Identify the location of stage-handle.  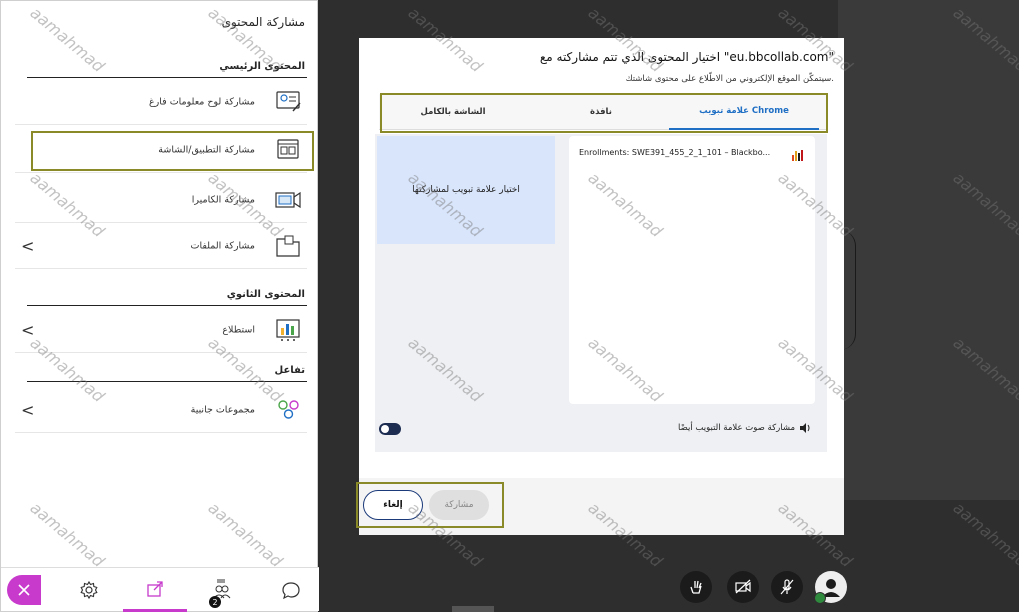
(473, 609).